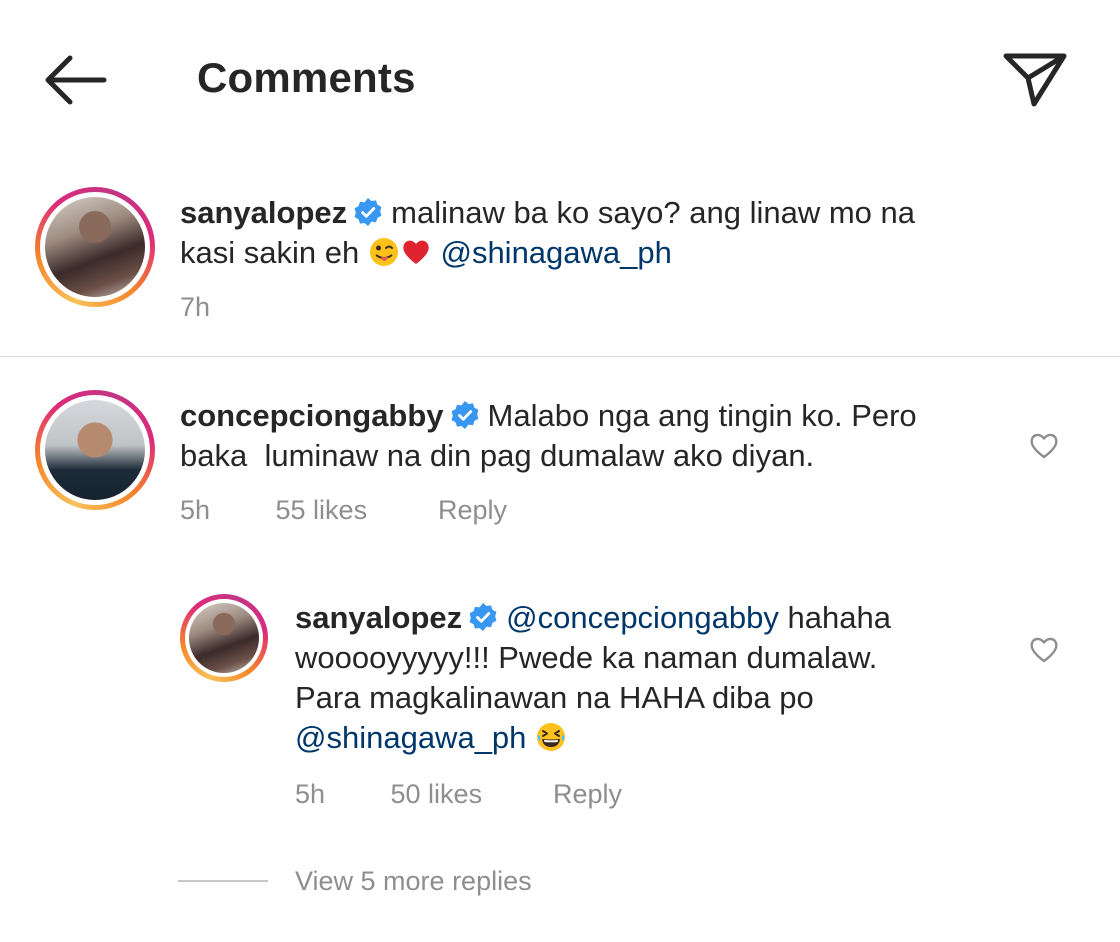 Image resolution: width=1120 pixels, height=942 pixels. Describe the element at coordinates (702, 415) in the screenshot. I see `comment-text-line-1: Malabo nga ang tingin ko. Pero` at that location.